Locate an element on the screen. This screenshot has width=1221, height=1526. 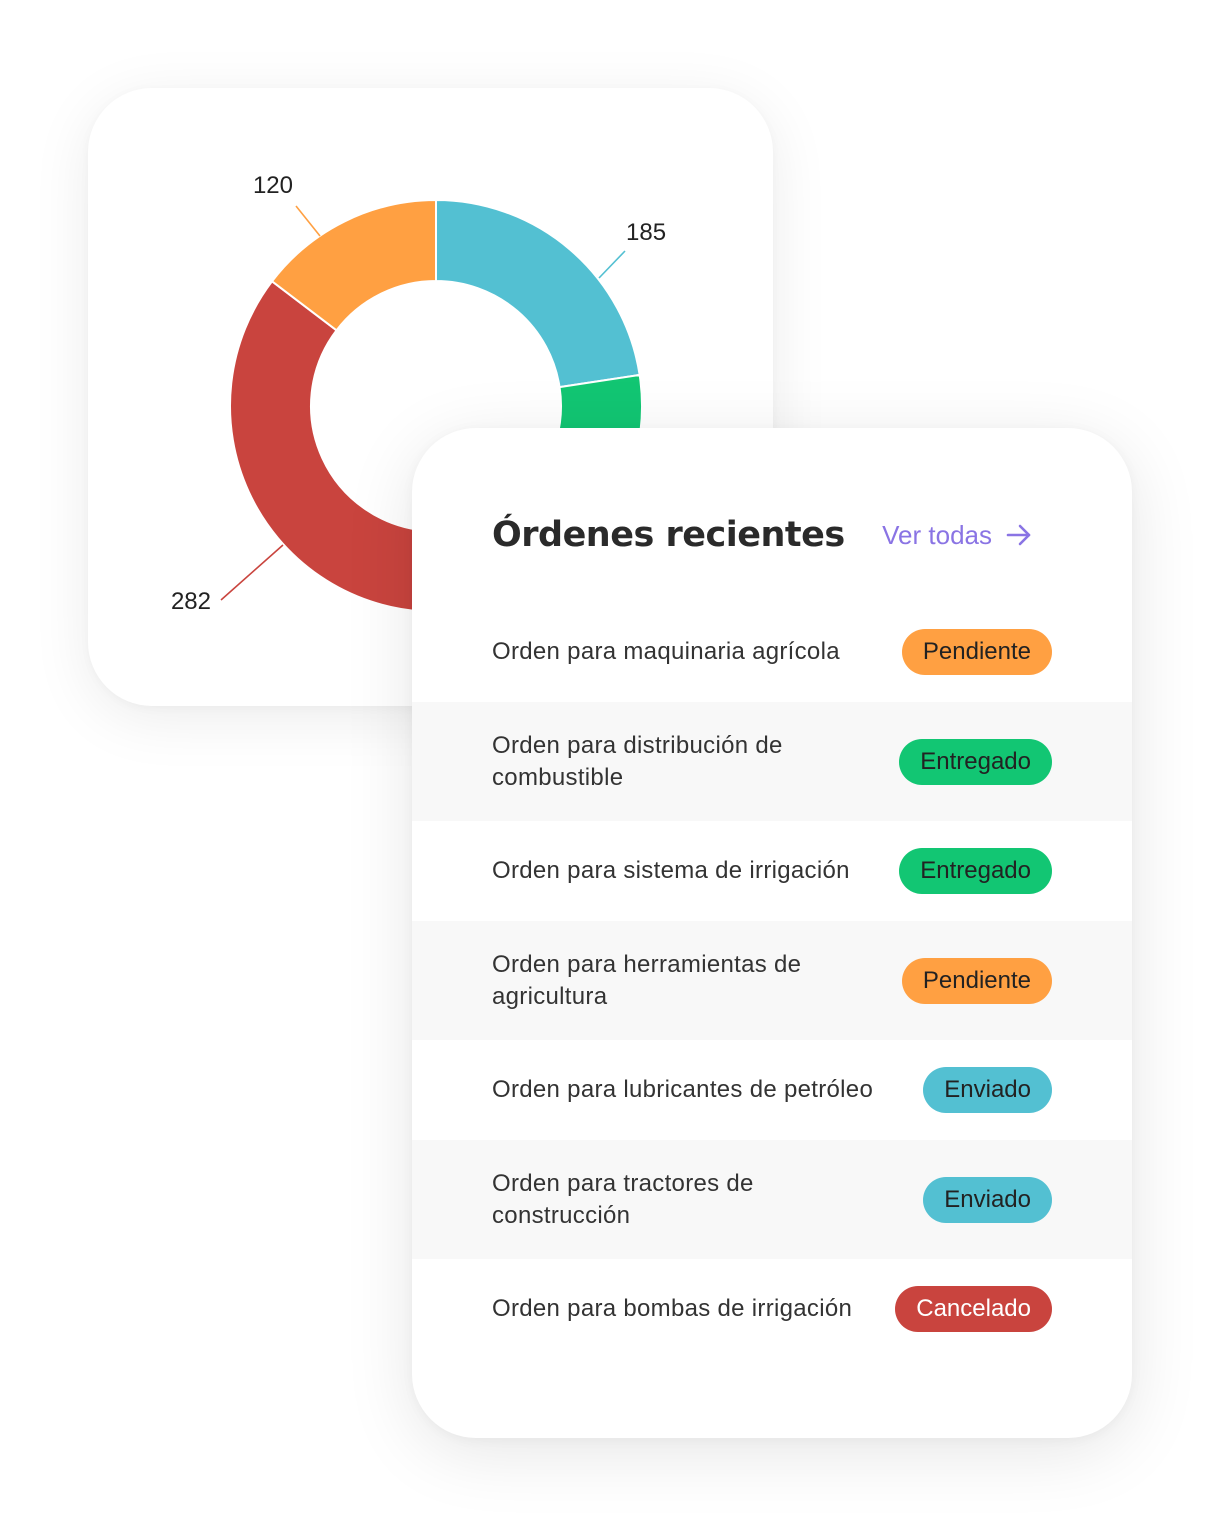
order-name: Orden para herramientas de agricultura is located at coordinates (647, 980).